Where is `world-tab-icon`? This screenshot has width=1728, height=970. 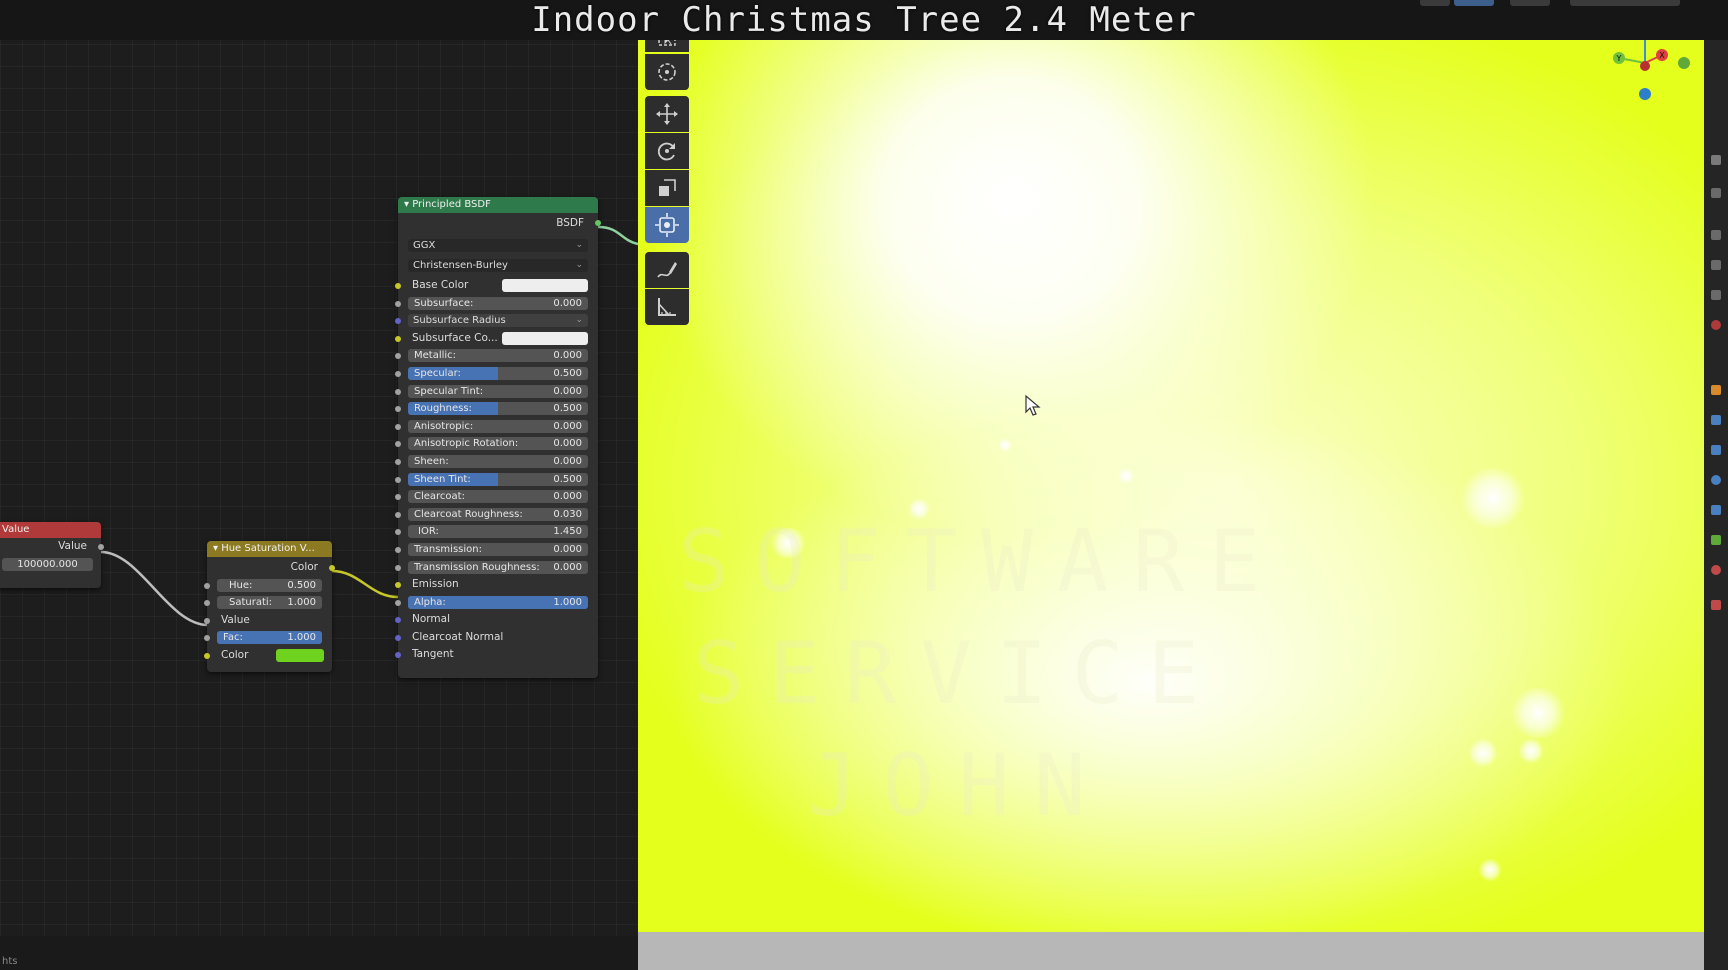 world-tab-icon is located at coordinates (1716, 325).